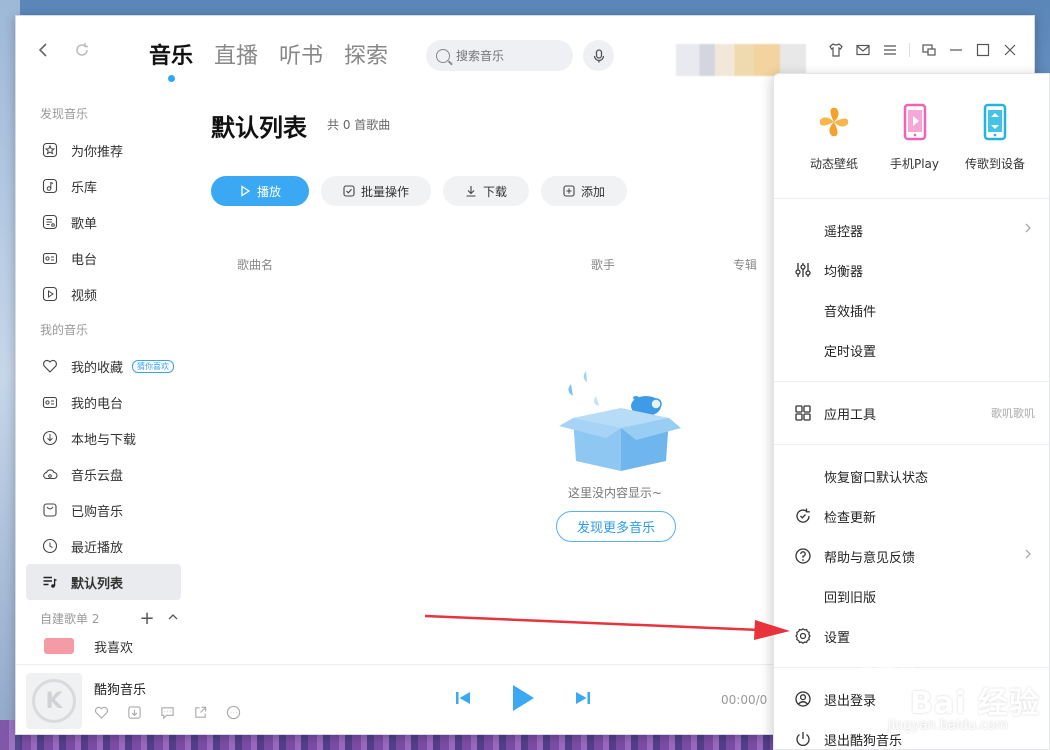 The height and width of the screenshot is (750, 1050). Describe the element at coordinates (44, 50) in the screenshot. I see `chevron-left-icon` at that location.